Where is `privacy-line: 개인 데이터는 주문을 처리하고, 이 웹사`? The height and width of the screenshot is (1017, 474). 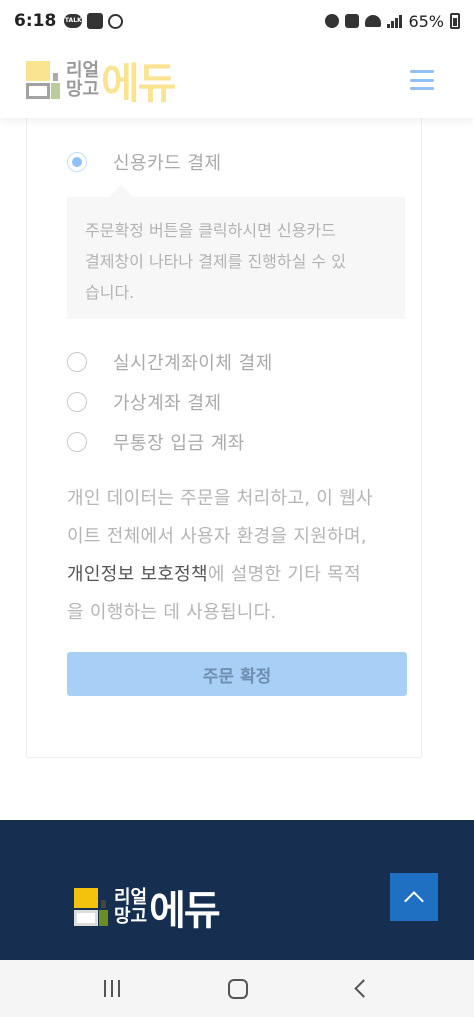
privacy-line: 개인 데이터는 주문을 처리하고, 이 웹사 is located at coordinates (220, 498).